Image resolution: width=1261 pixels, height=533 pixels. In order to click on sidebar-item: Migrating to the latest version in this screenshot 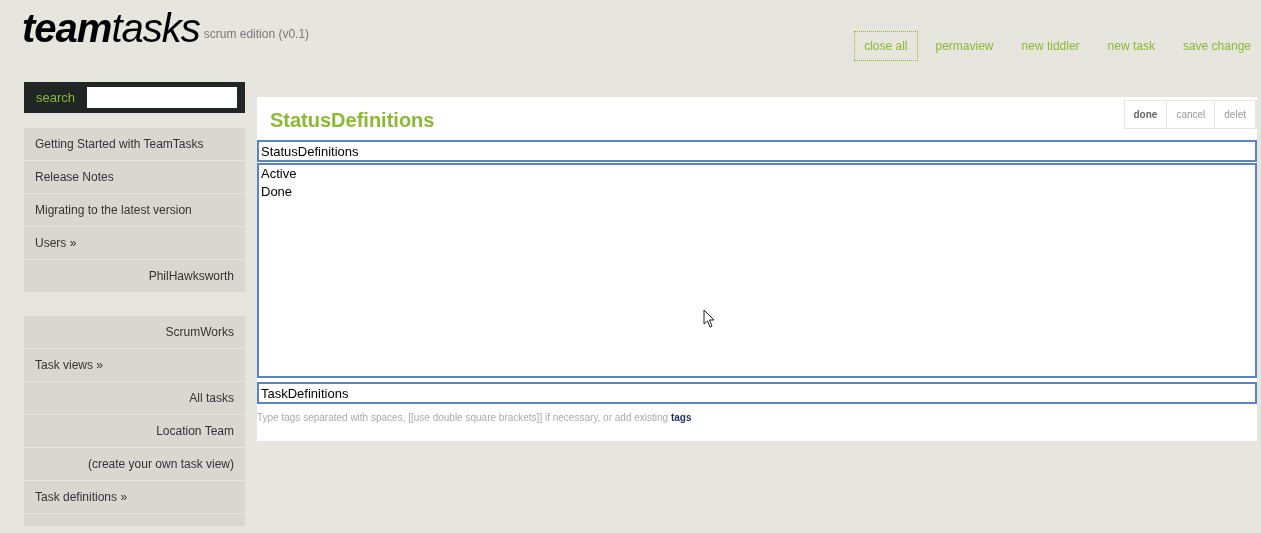, I will do `click(134, 210)`.